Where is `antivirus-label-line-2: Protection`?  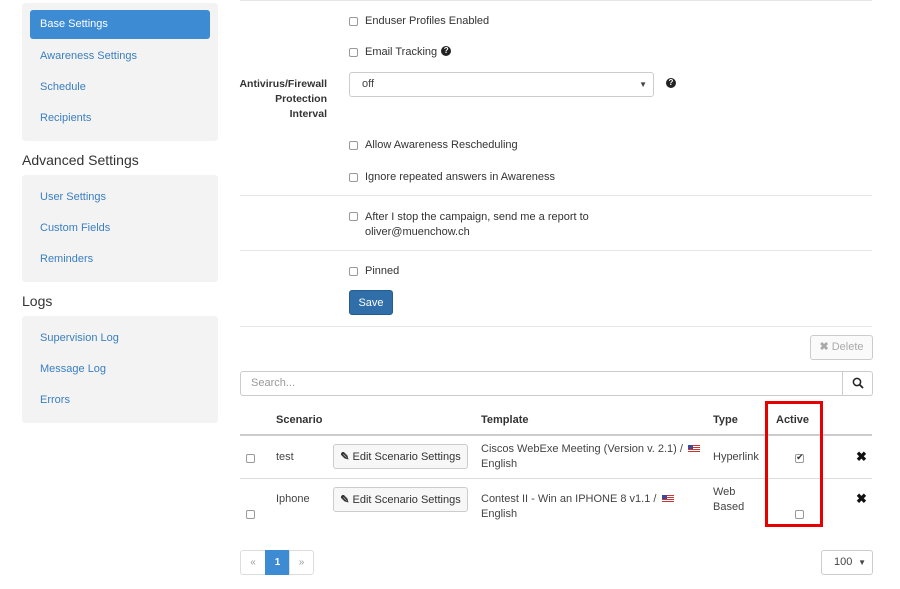 antivirus-label-line-2: Protection is located at coordinates (301, 99).